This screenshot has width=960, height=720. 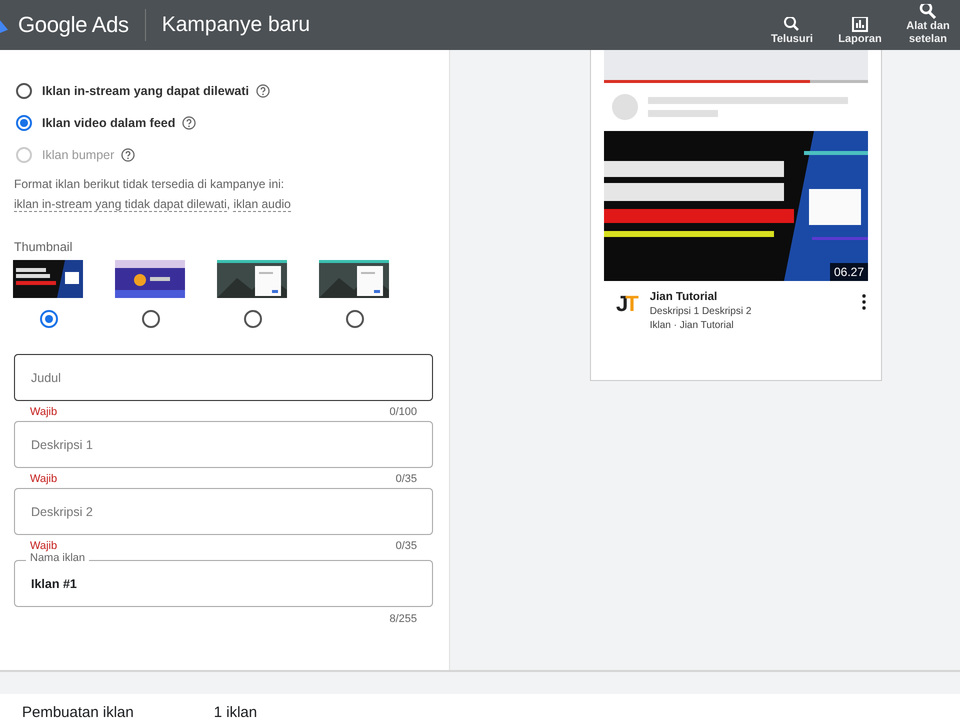 What do you see at coordinates (684, 297) in the screenshot?
I see `channel-name: Jian Tutorial` at bounding box center [684, 297].